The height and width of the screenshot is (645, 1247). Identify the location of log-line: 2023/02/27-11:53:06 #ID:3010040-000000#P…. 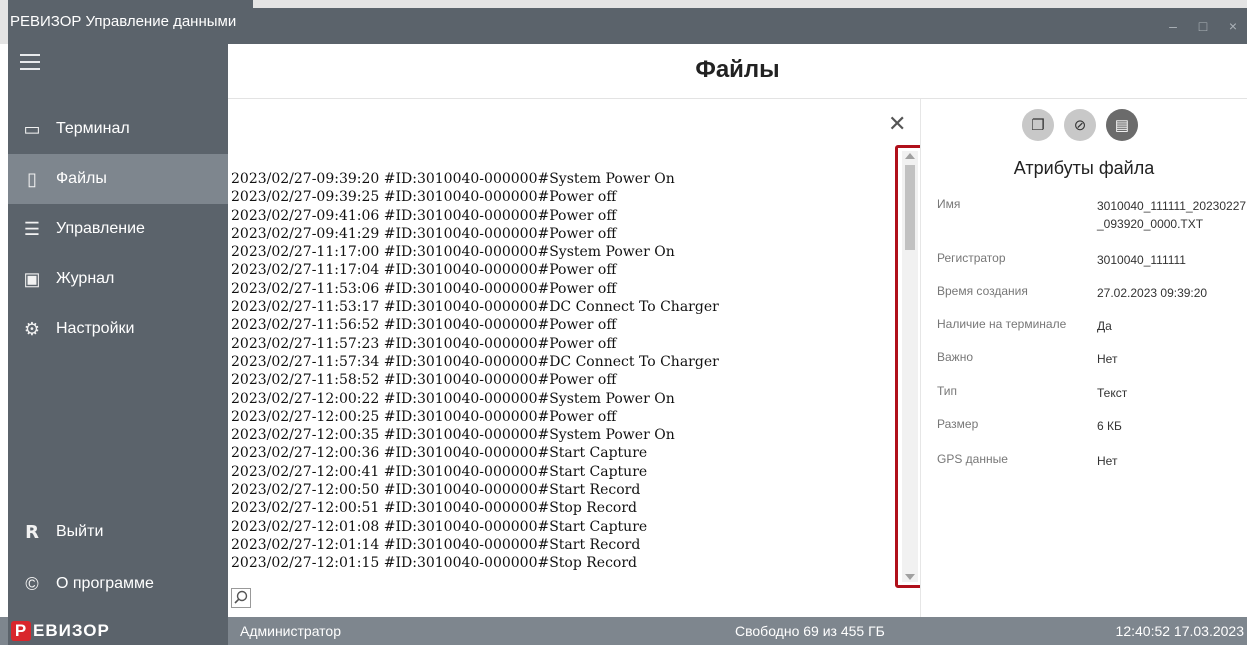
(424, 288).